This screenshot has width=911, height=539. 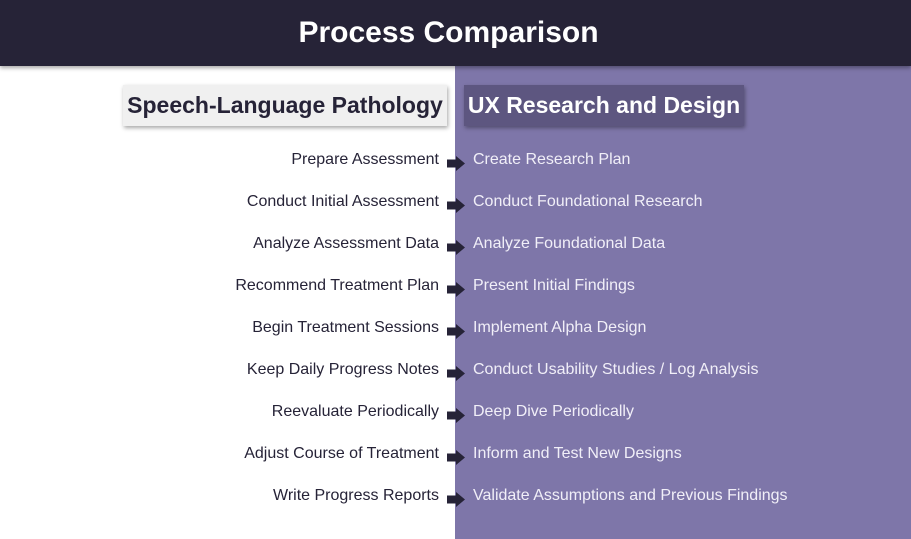 What do you see at coordinates (356, 495) in the screenshot?
I see `slp-step: Write Progress Reports` at bounding box center [356, 495].